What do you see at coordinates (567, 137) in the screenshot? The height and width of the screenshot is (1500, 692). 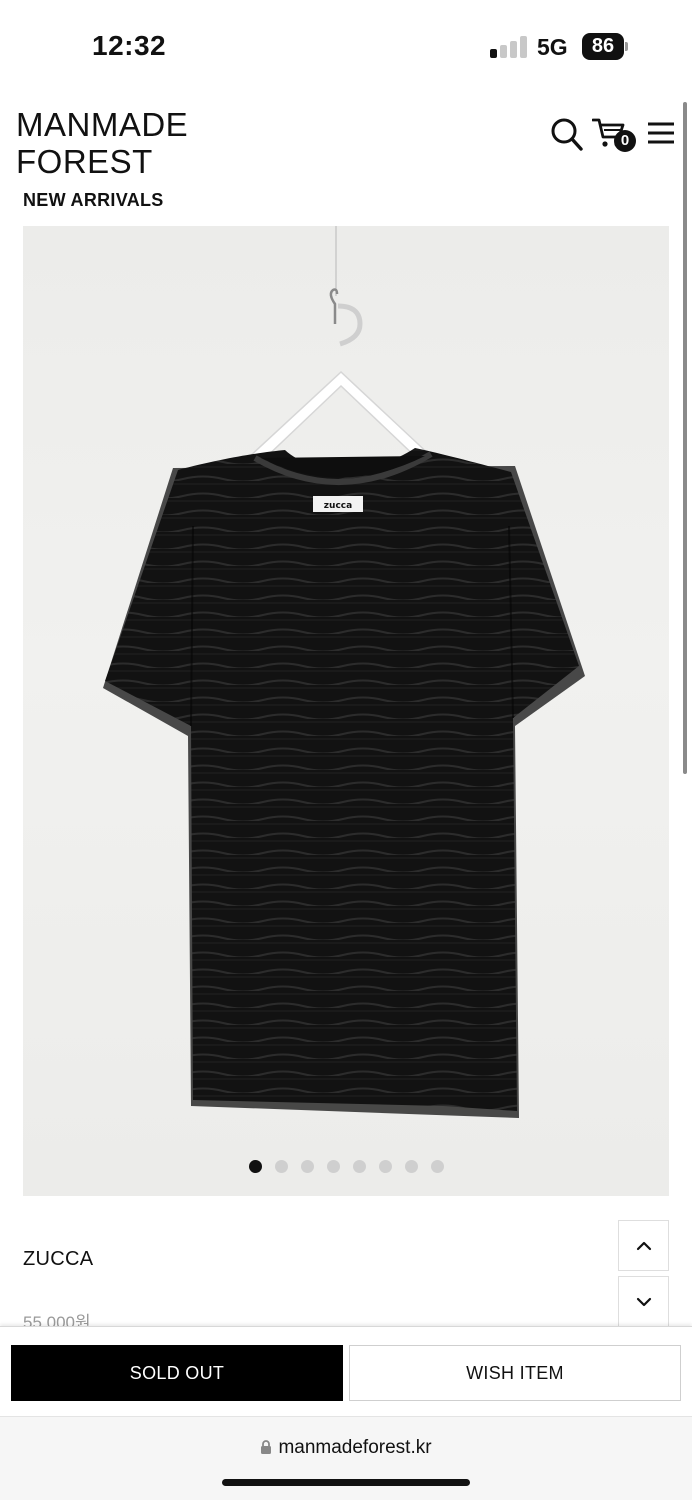 I see `search-icon` at bounding box center [567, 137].